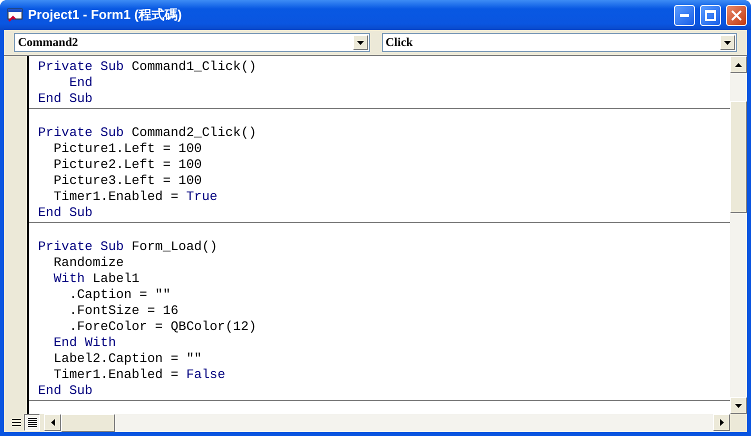 The width and height of the screenshot is (751, 436). Describe the element at coordinates (88, 263) in the screenshot. I see `code-line: Randomize` at that location.